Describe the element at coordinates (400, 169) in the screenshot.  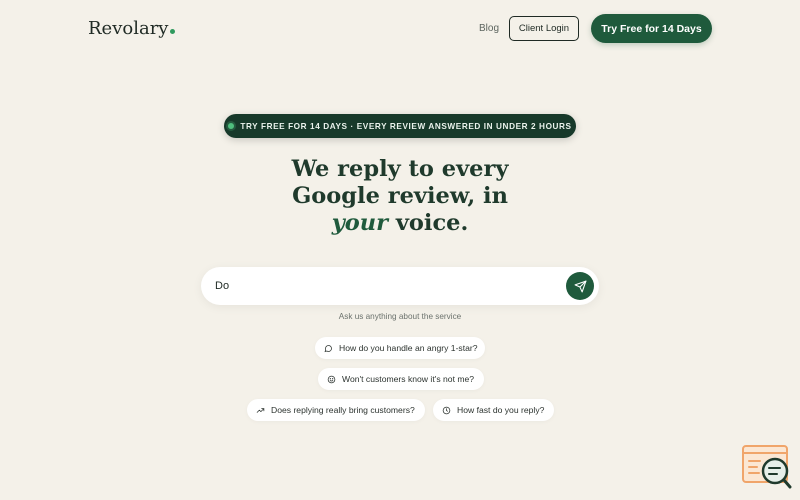
I see `headline-line-1: We reply to every` at that location.